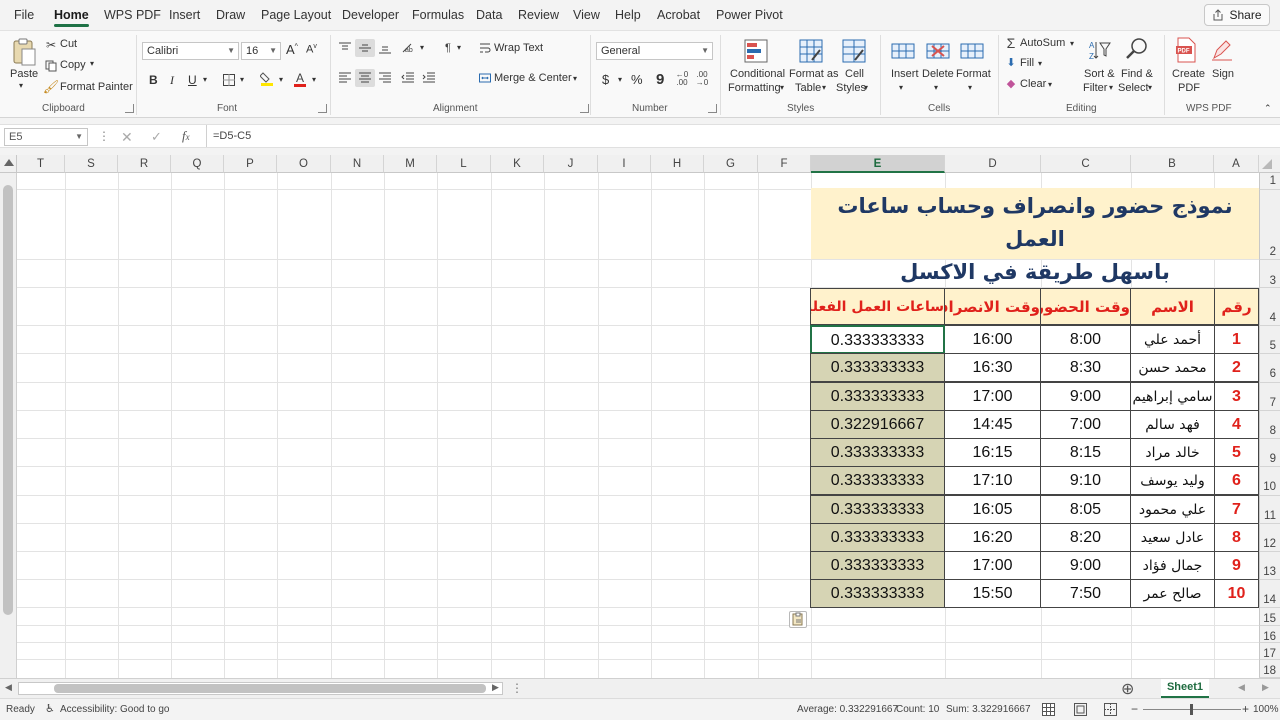 The height and width of the screenshot is (720, 1280). What do you see at coordinates (1269, 397) in the screenshot?
I see `row-header: 7` at bounding box center [1269, 397].